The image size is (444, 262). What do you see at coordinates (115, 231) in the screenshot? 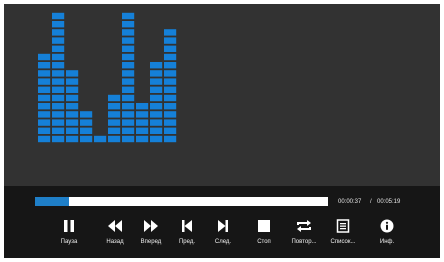
I see `rewind-button: Назад` at bounding box center [115, 231].